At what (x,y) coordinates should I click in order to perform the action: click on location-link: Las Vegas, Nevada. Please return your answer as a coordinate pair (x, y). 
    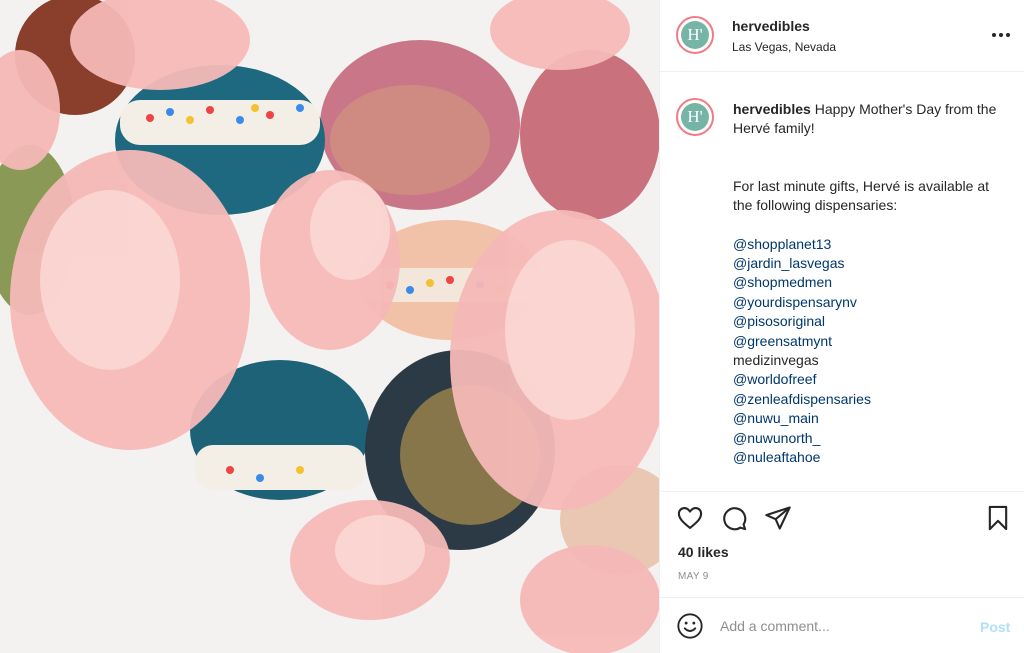
    Looking at the image, I should click on (784, 47).